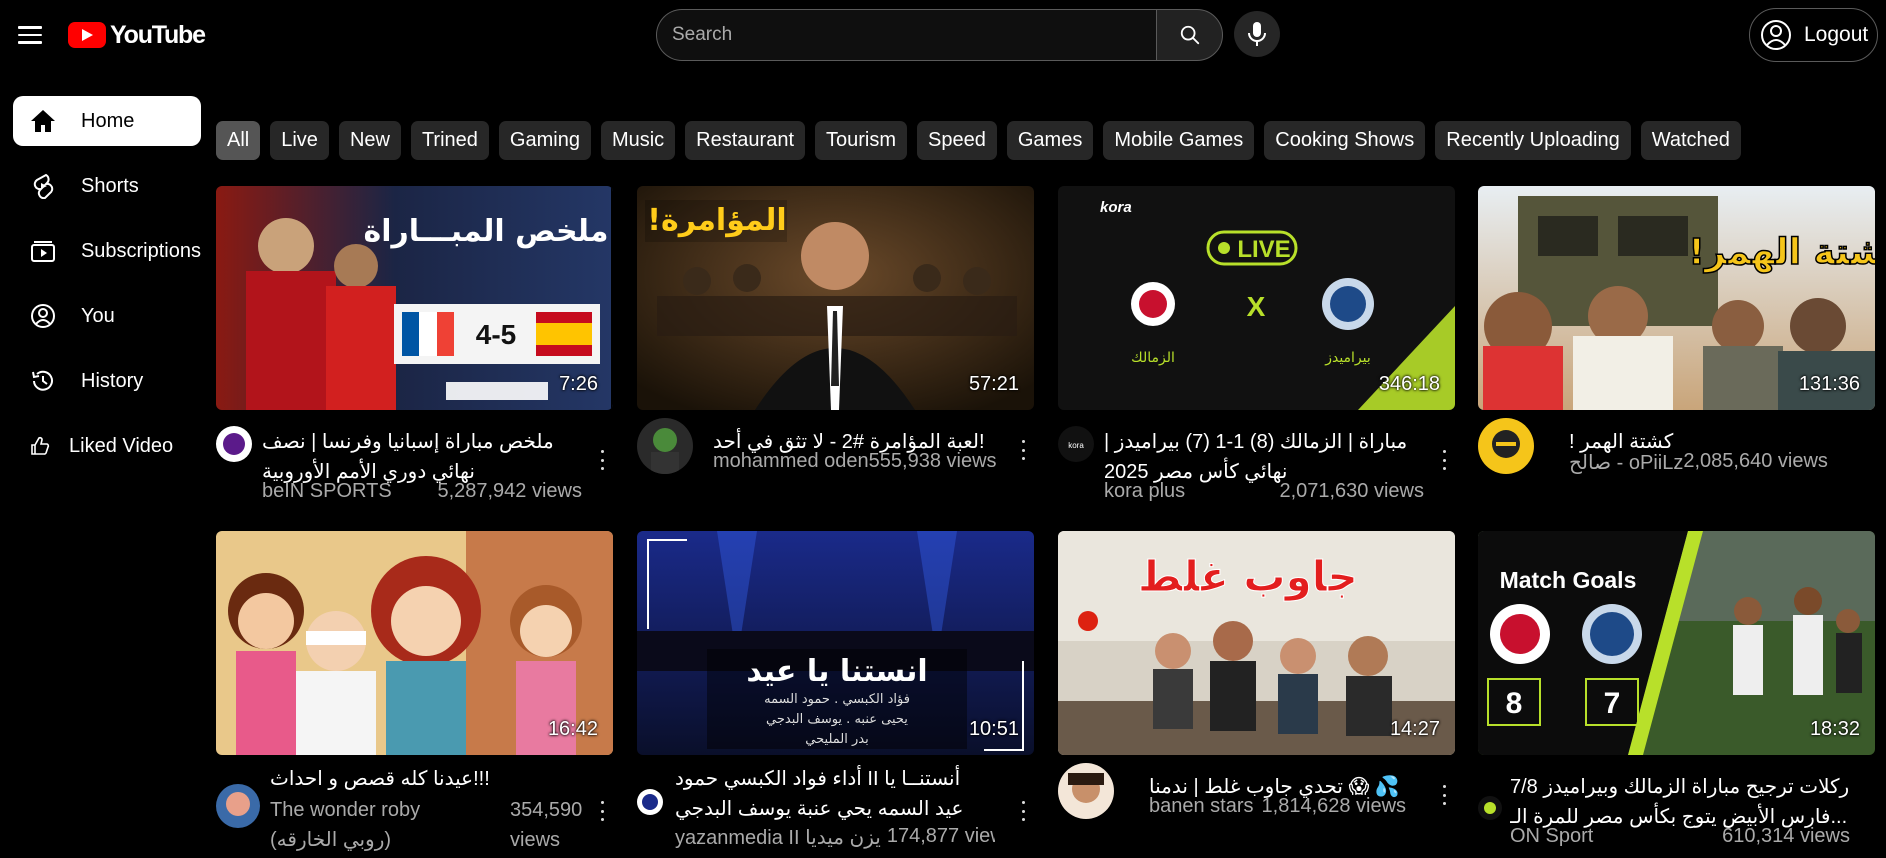  I want to click on sidebar-item-subscriptions: Subscriptions, so click(107, 251).